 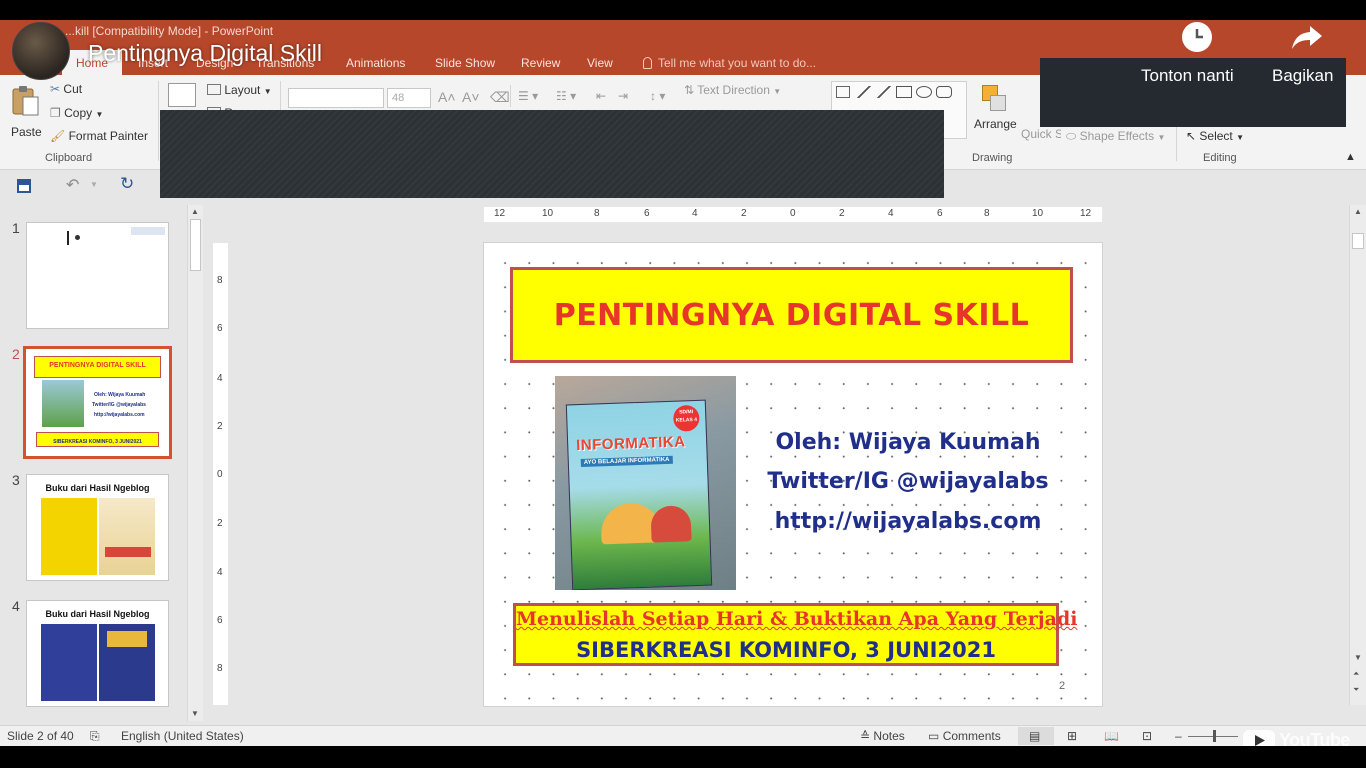 I want to click on next-slide-icon: ⏷, so click(x=1356, y=690).